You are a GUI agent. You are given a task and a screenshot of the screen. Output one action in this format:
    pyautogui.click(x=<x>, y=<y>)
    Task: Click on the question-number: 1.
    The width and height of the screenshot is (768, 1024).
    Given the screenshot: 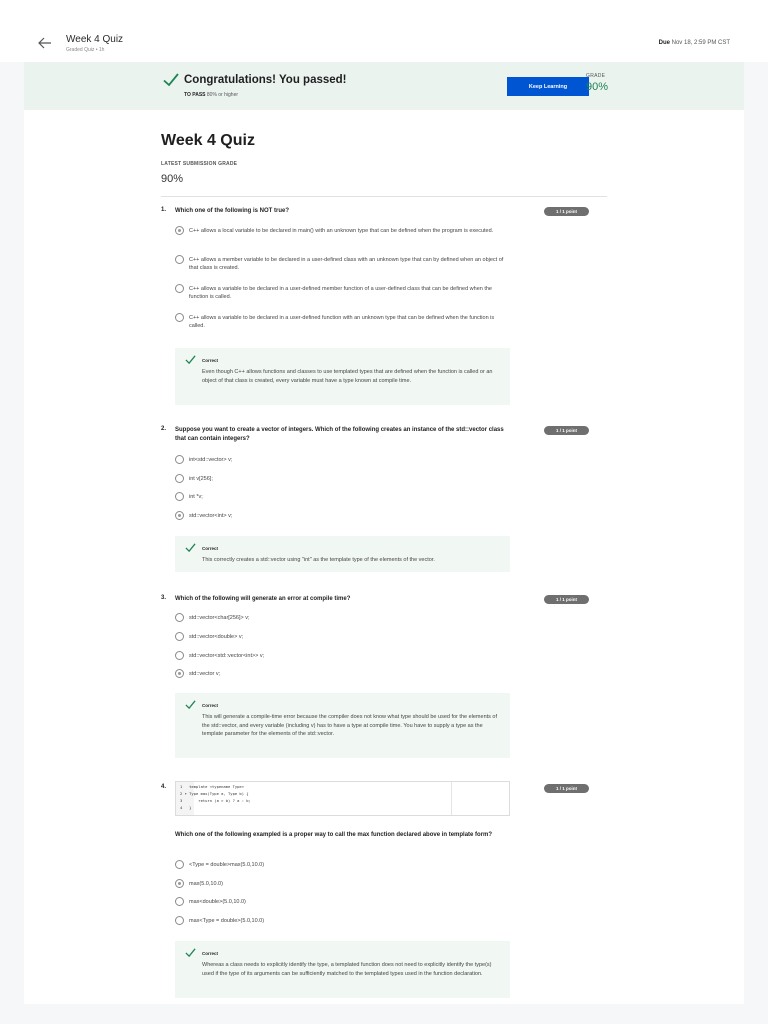 What is the action you would take?
    pyautogui.click(x=164, y=210)
    